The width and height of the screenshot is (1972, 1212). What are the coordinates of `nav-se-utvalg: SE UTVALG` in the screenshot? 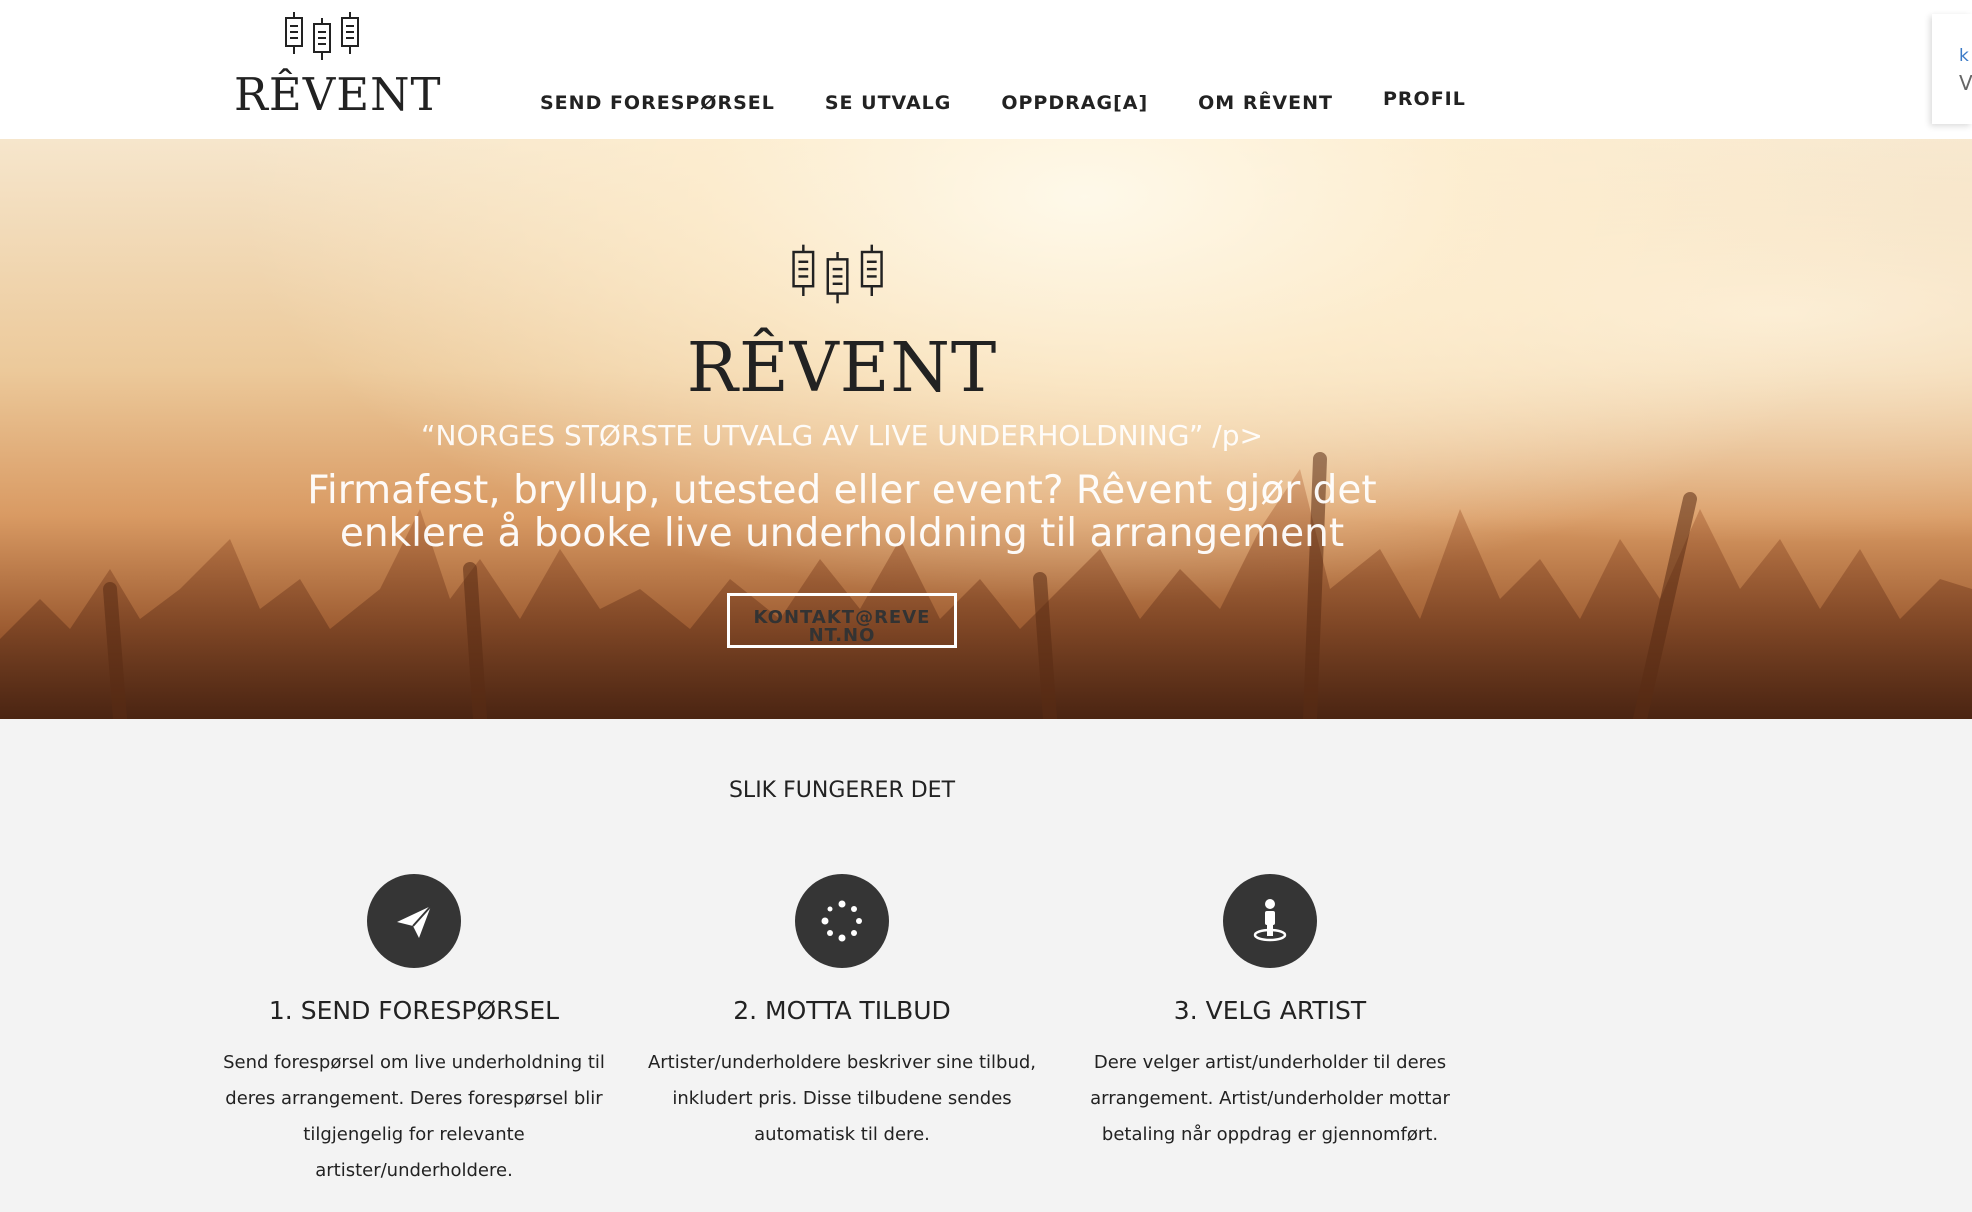 It's located at (888, 103).